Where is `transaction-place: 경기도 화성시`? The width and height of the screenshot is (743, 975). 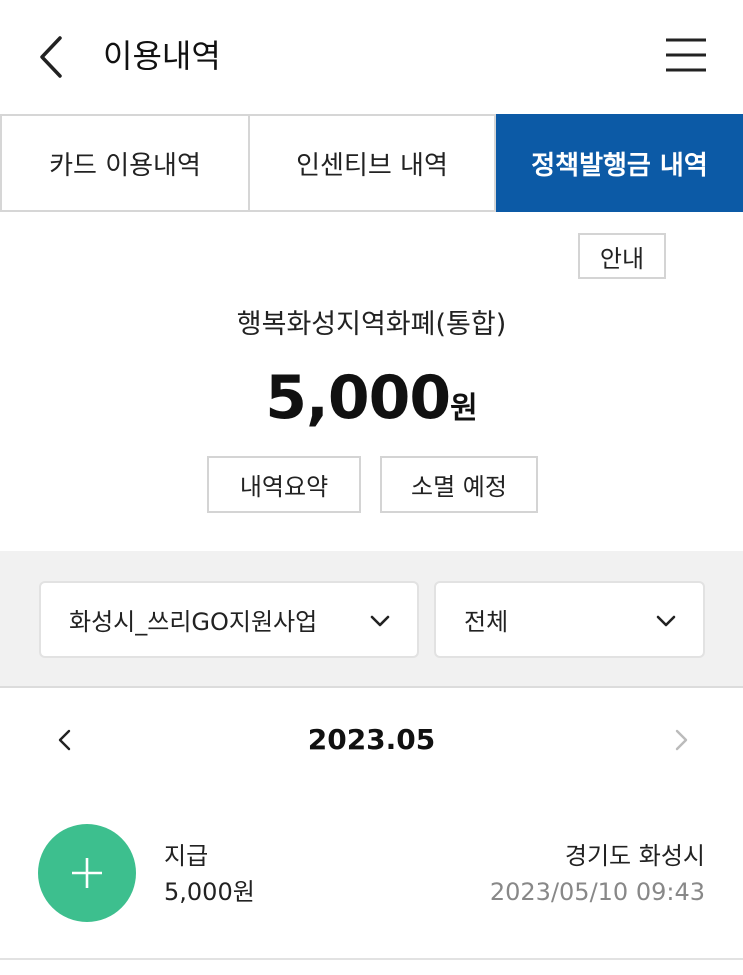 transaction-place: 경기도 화성시 is located at coordinates (634, 856).